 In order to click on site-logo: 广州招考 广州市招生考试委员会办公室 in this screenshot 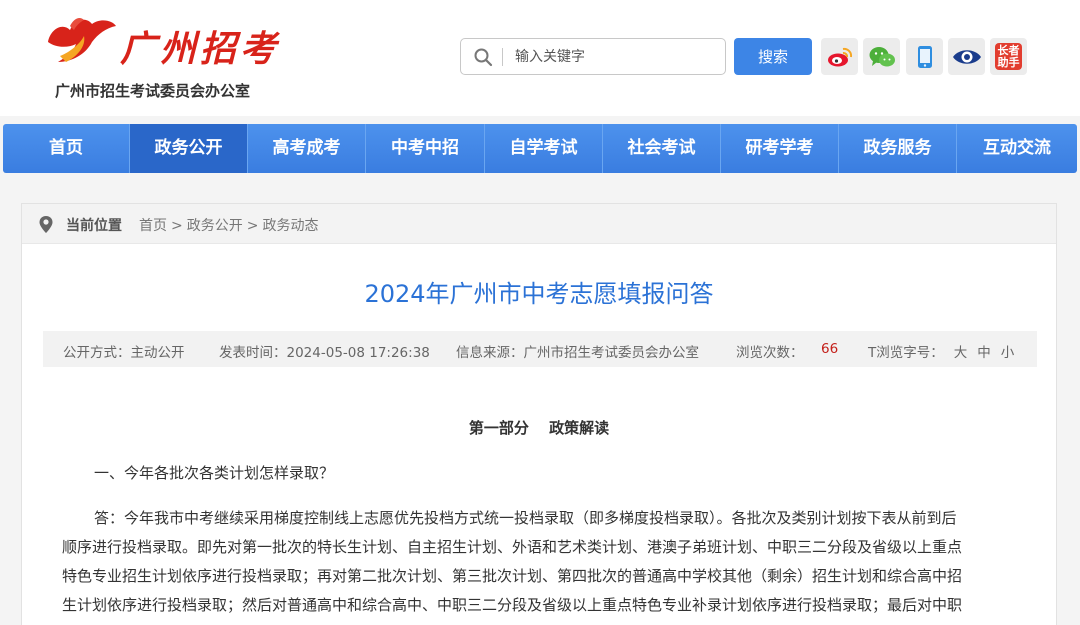, I will do `click(160, 55)`.